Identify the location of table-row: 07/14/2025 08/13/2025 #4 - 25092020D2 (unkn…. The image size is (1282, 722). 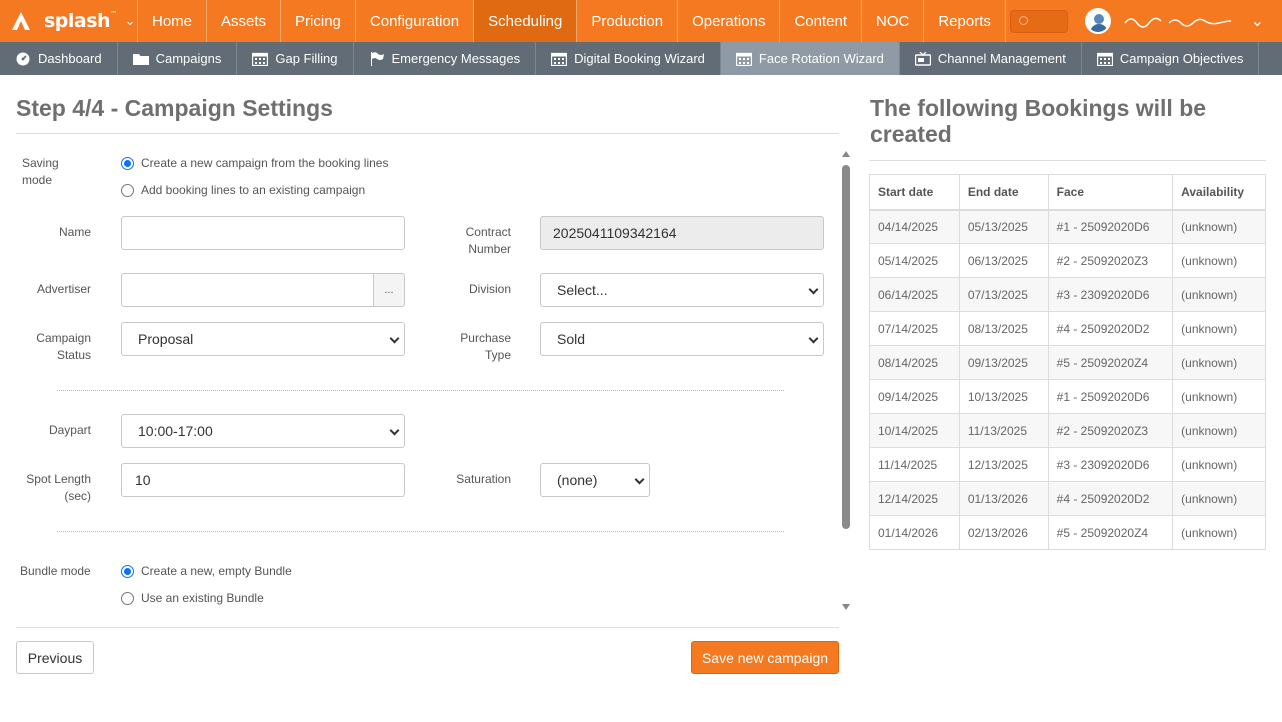
(1067, 328).